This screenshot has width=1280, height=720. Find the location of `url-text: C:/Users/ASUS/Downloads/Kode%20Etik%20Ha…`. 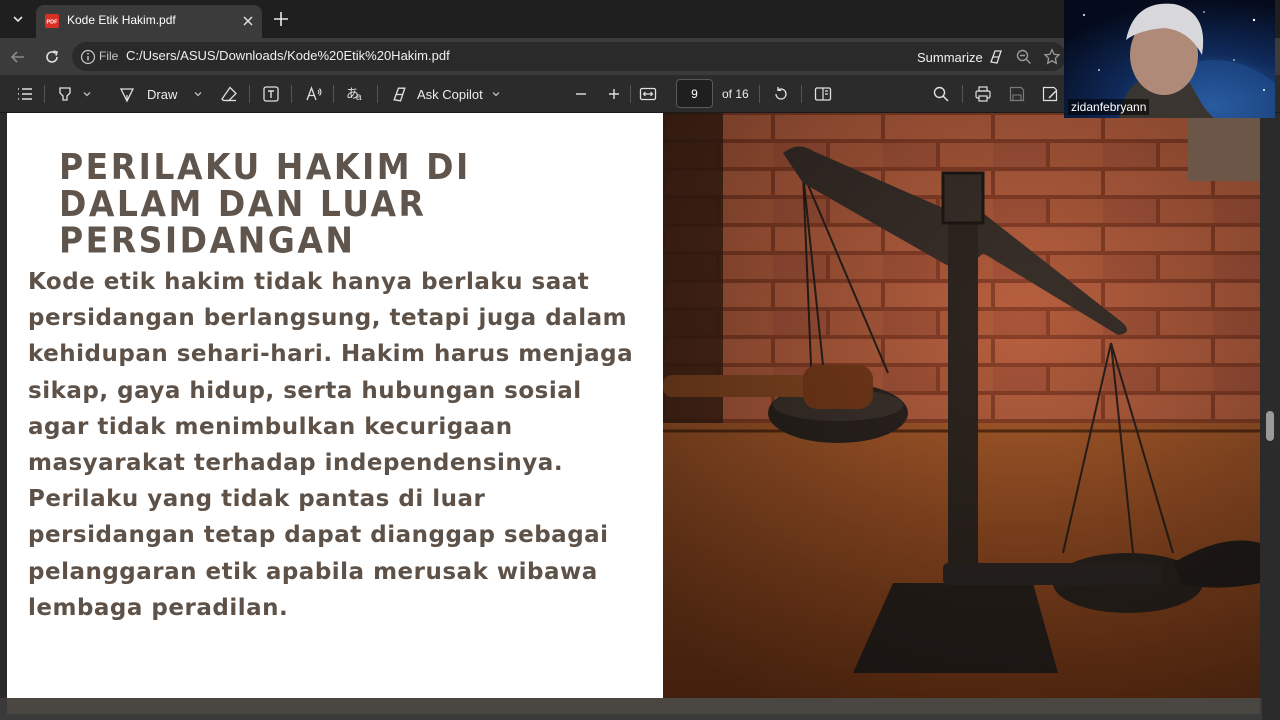

url-text: C:/Users/ASUS/Downloads/Kode%20Etik%20Ha… is located at coordinates (288, 55).